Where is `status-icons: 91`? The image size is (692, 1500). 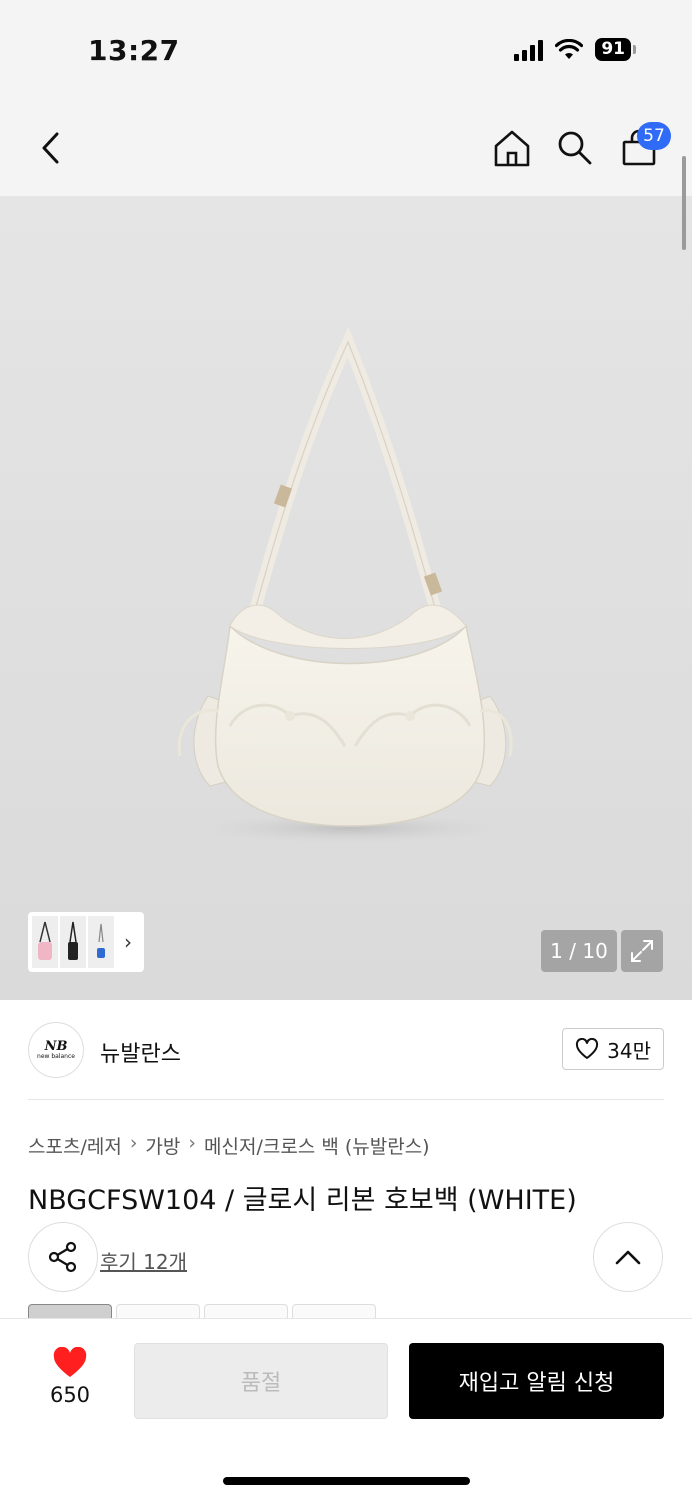
status-icons: 91 is located at coordinates (575, 49).